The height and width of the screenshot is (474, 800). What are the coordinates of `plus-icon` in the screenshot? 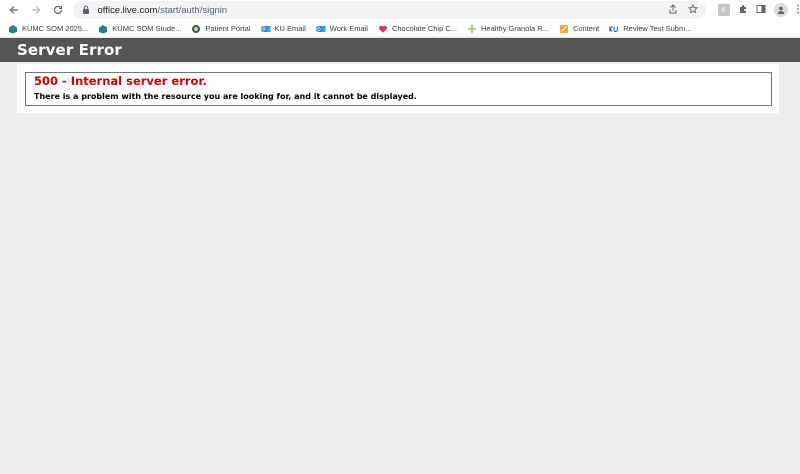 It's located at (472, 29).